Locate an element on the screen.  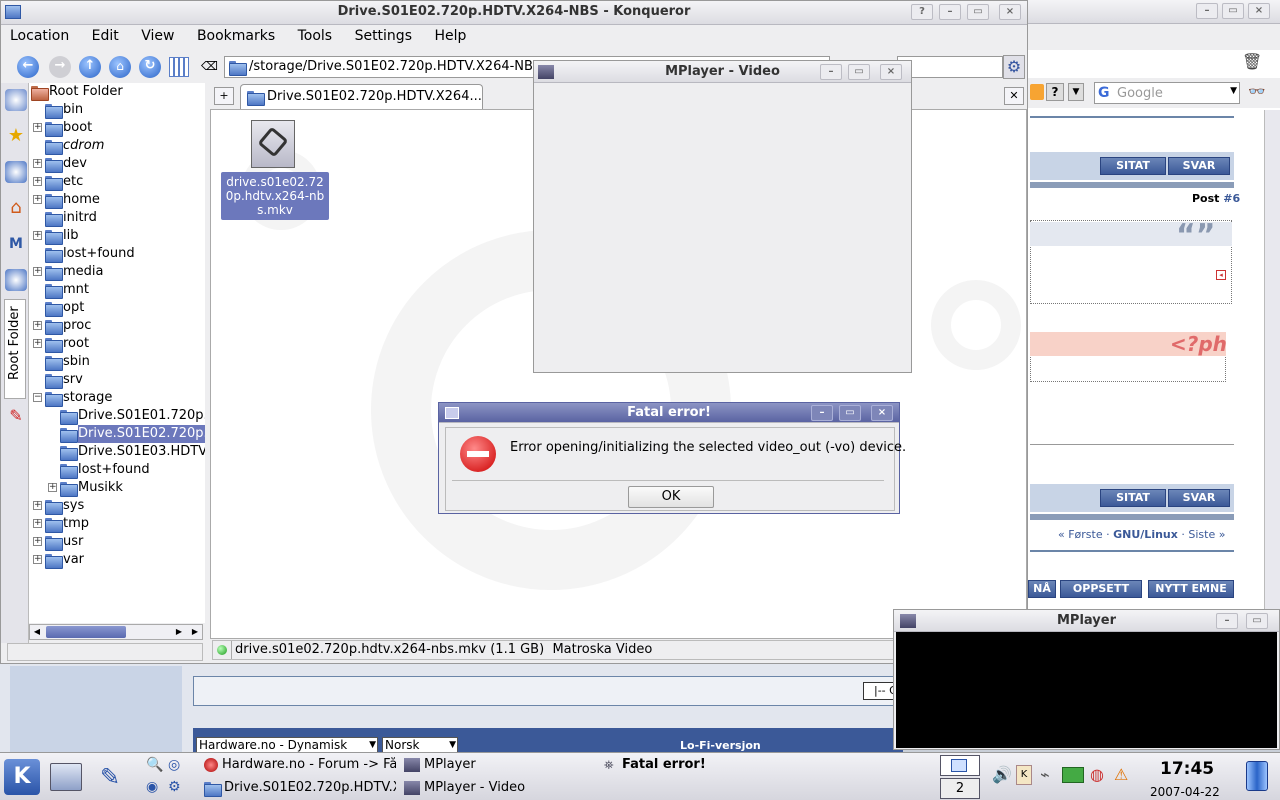
tree-item: Drive.S01E02.720p.H is located at coordinates (117, 434).